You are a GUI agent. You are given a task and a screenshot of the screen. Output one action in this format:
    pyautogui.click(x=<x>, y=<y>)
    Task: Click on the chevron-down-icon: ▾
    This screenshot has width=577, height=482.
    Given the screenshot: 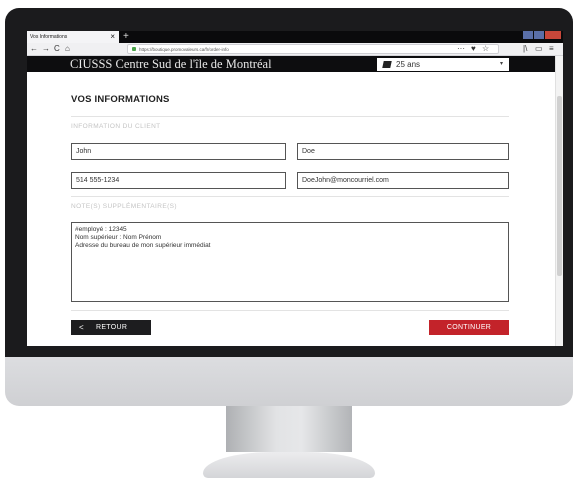 What is the action you would take?
    pyautogui.click(x=501, y=64)
    